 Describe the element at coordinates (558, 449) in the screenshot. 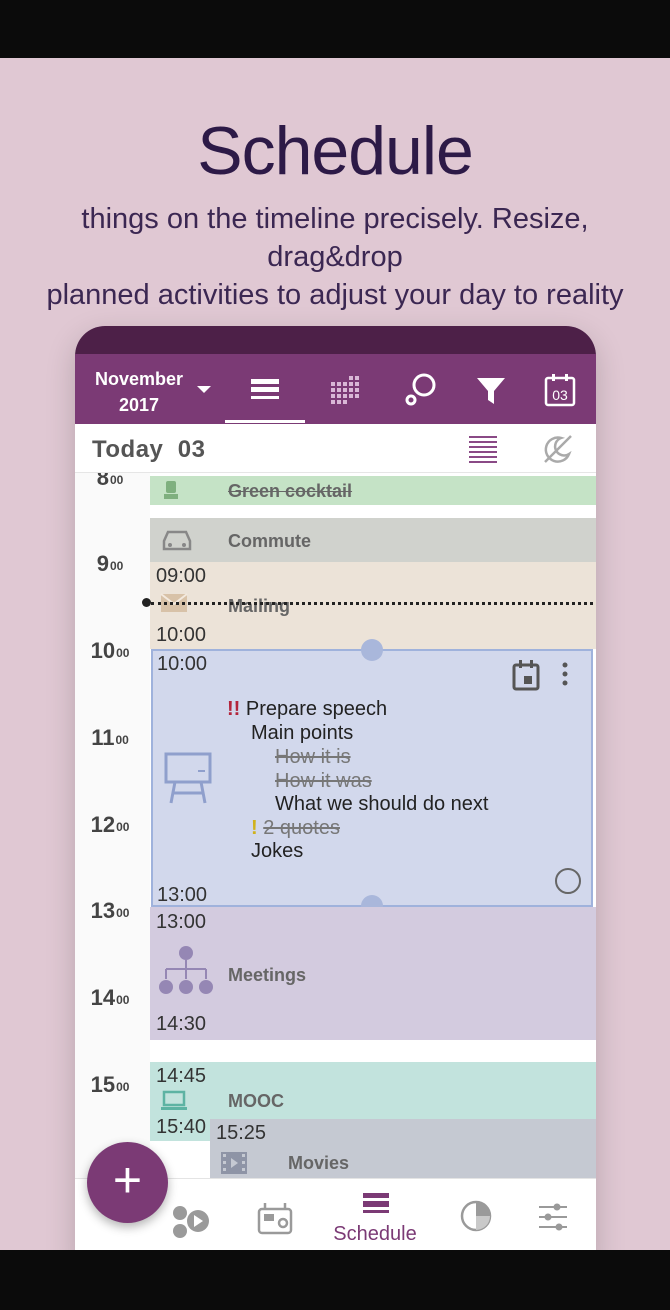

I see `night-mode-icon` at that location.